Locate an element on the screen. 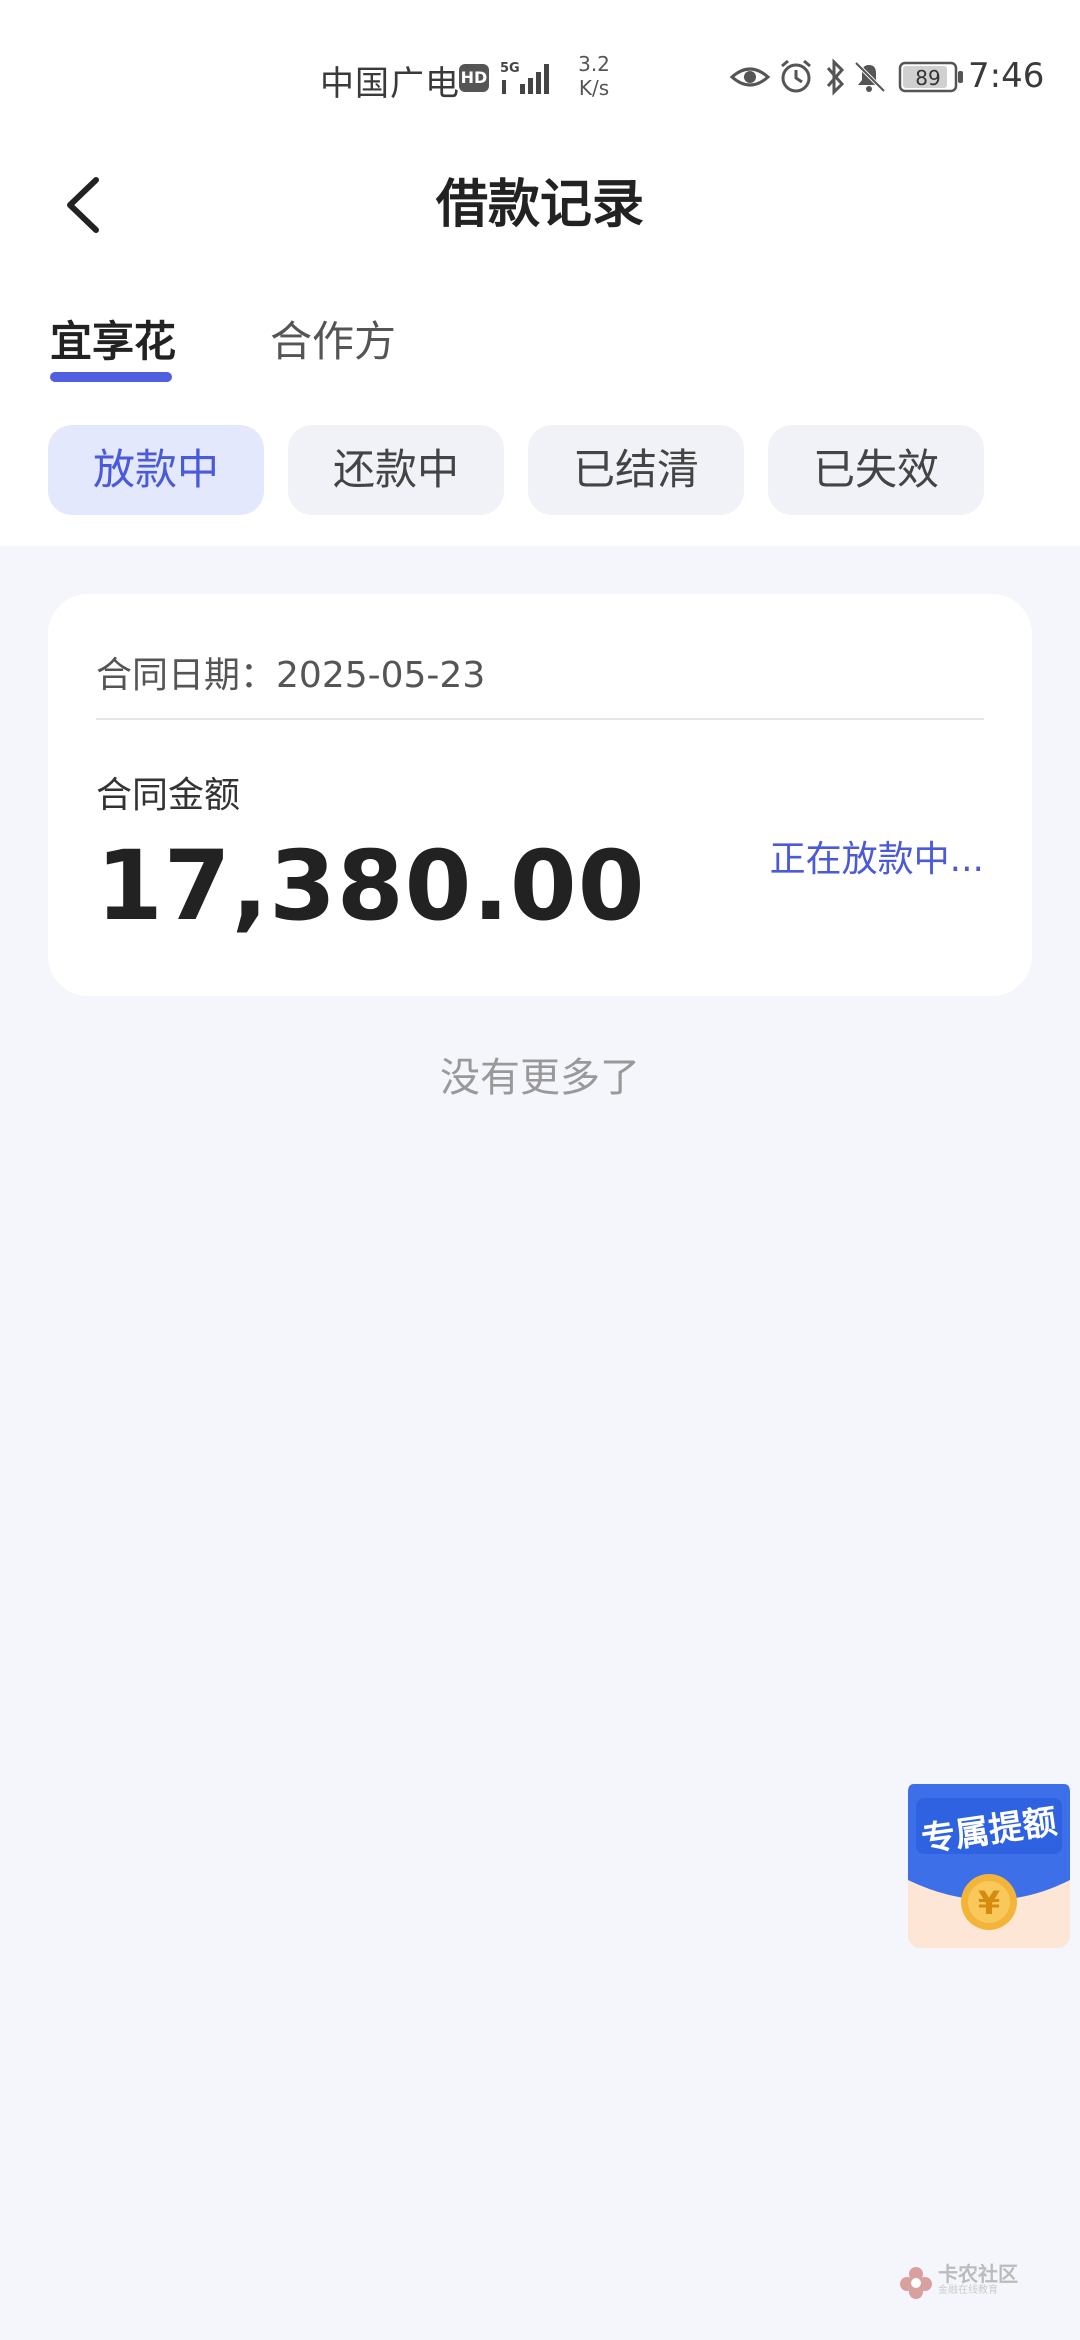 This screenshot has height=2340, width=1080. contract-amount-label: 合同金额 is located at coordinates (168, 795).